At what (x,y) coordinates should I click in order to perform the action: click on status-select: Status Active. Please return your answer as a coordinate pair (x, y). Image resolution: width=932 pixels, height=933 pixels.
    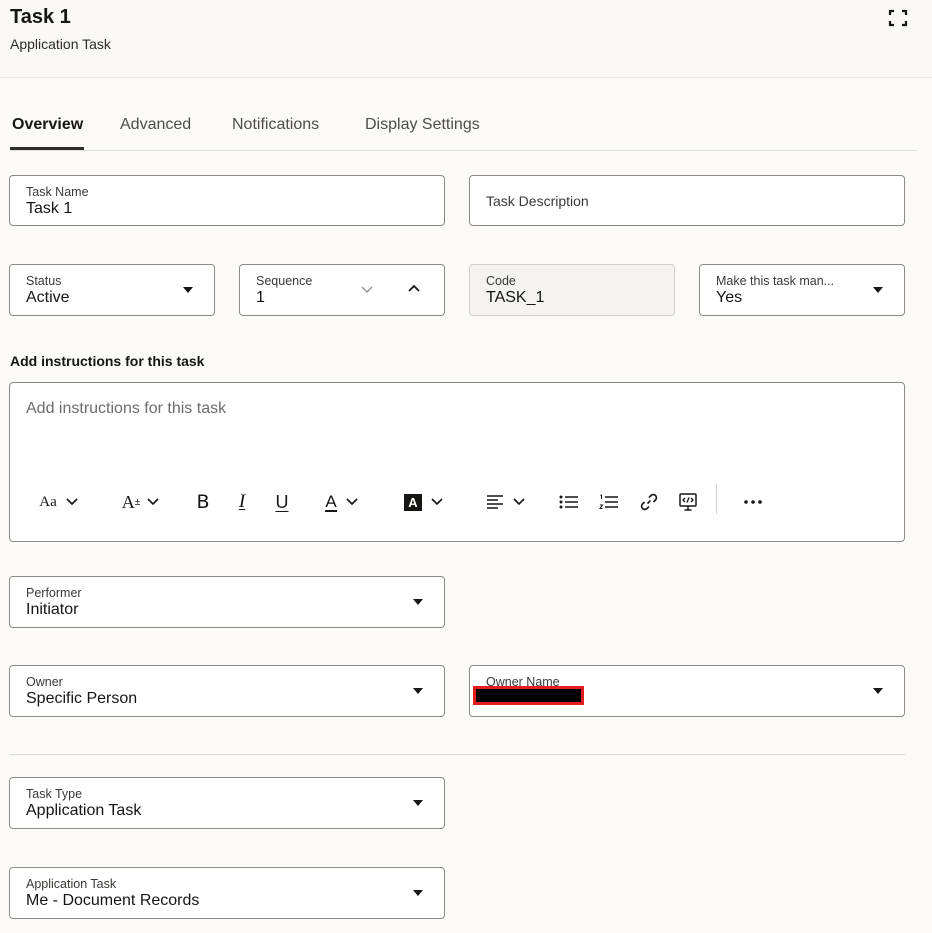
    Looking at the image, I should click on (112, 290).